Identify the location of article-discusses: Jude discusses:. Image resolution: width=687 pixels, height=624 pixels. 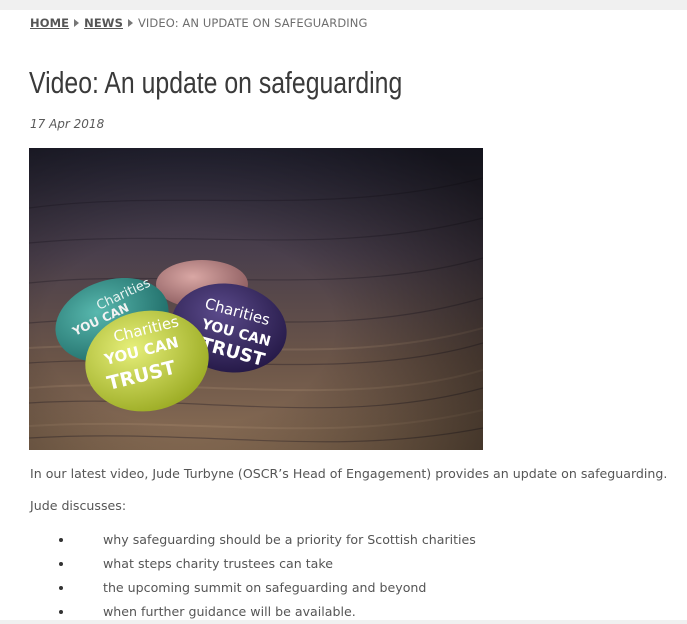
(78, 505).